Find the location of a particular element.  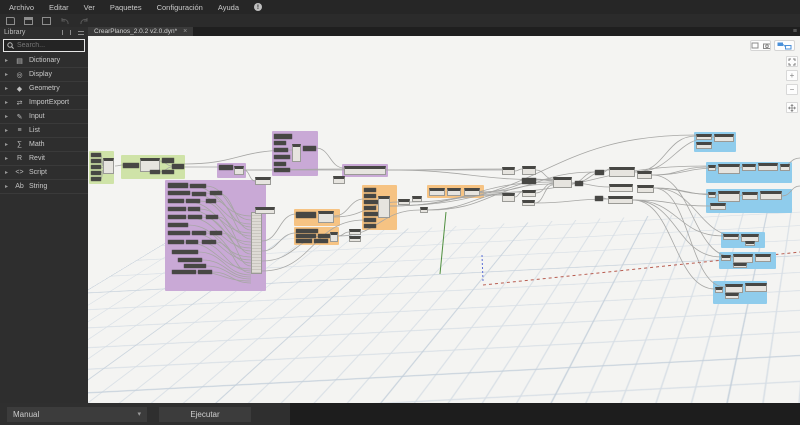

sidebar-item-input: ▸ ✎ Input is located at coordinates (44, 117).